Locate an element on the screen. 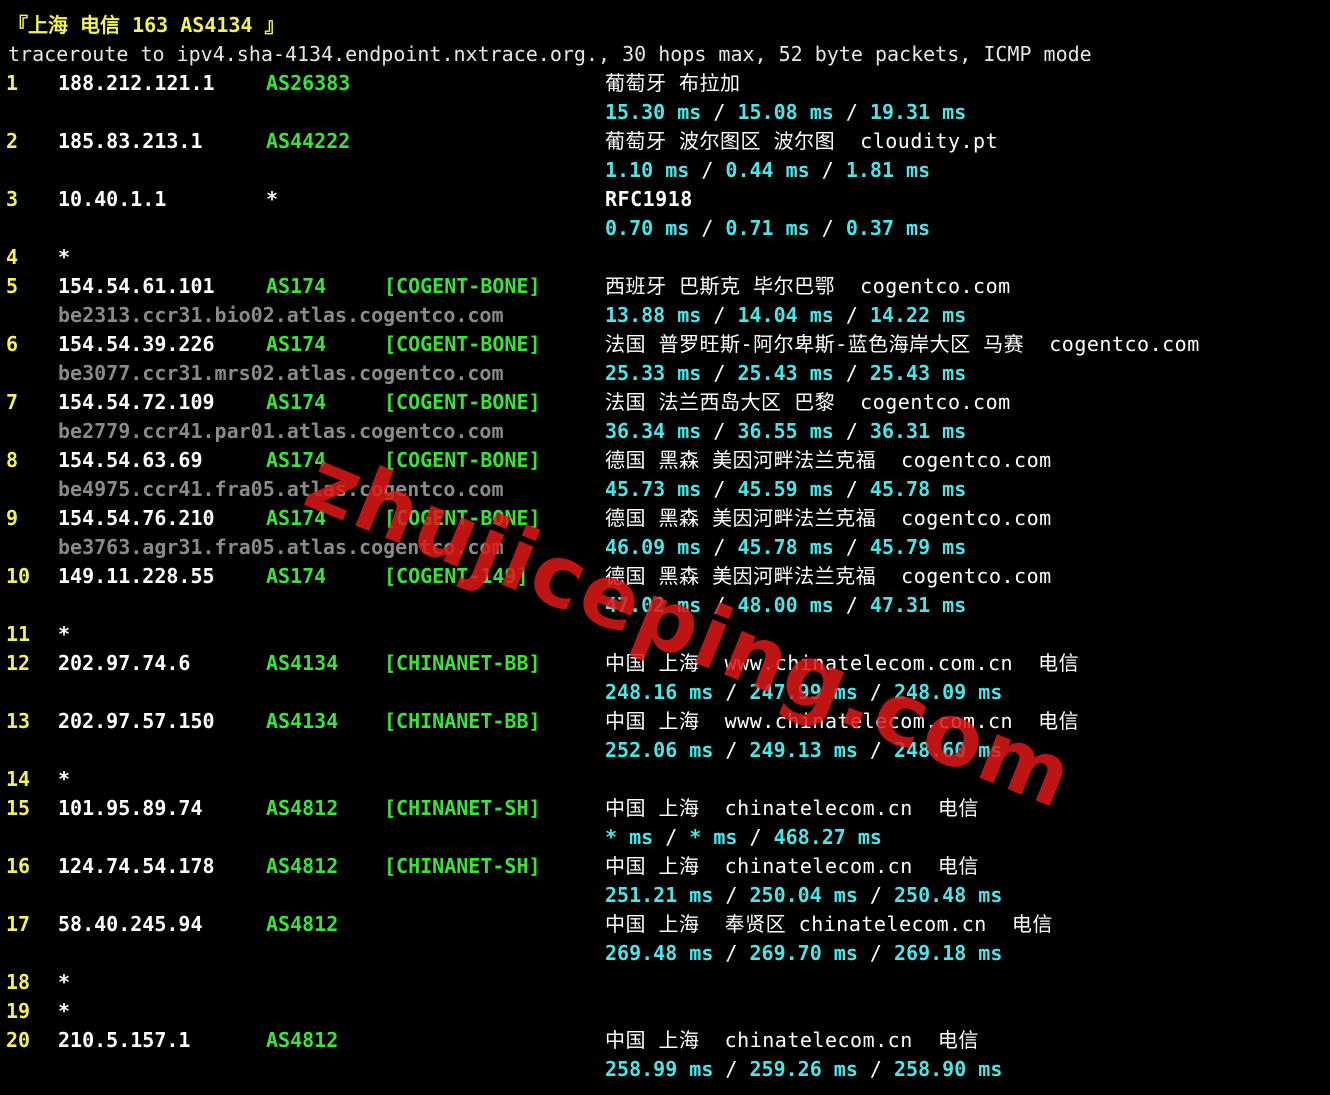  hop-asn: AS26383 is located at coordinates (308, 83).